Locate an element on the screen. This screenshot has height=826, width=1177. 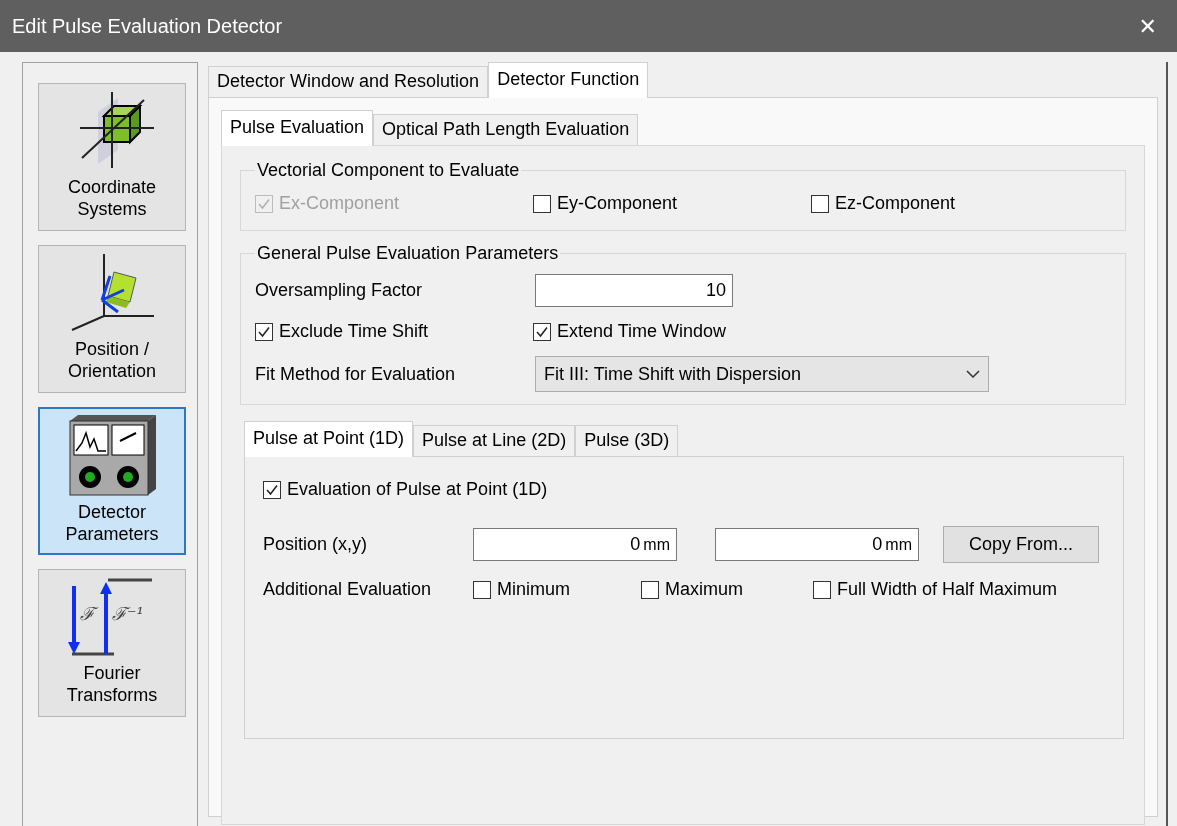
close-button: ✕ is located at coordinates (1147, 26).